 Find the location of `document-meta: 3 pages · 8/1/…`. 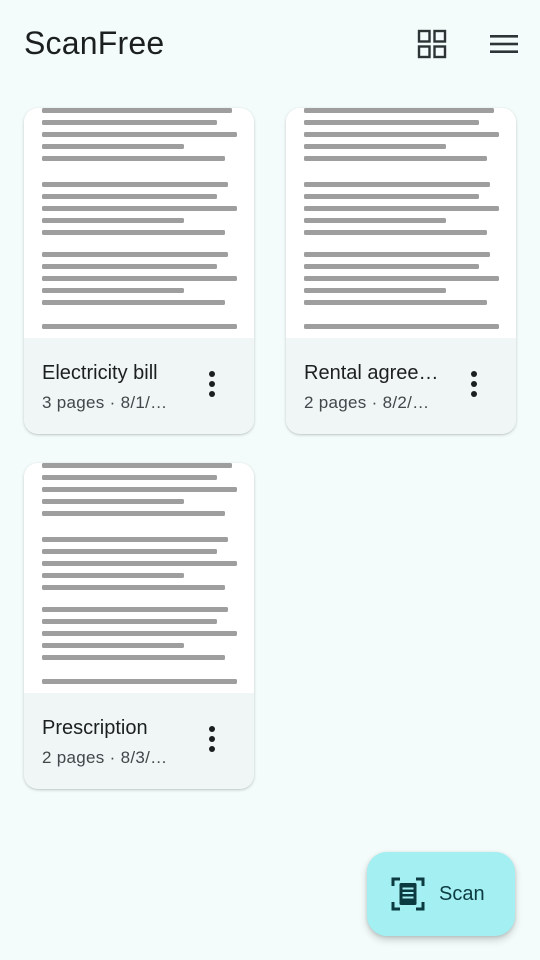

document-meta: 3 pages · 8/1/… is located at coordinates (105, 402).